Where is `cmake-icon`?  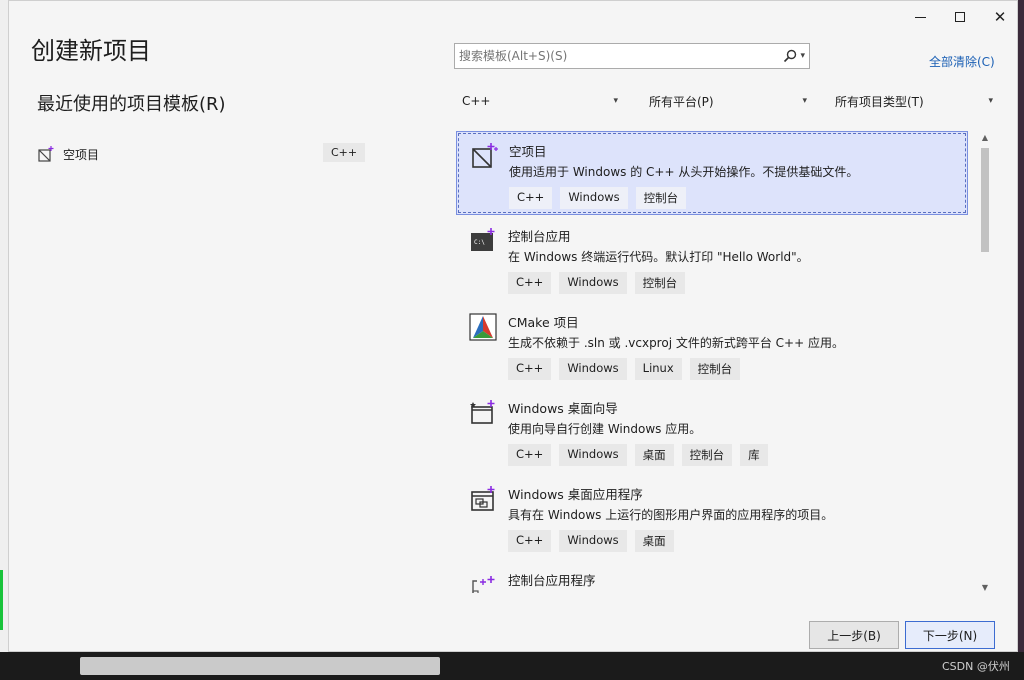 cmake-icon is located at coordinates (483, 327).